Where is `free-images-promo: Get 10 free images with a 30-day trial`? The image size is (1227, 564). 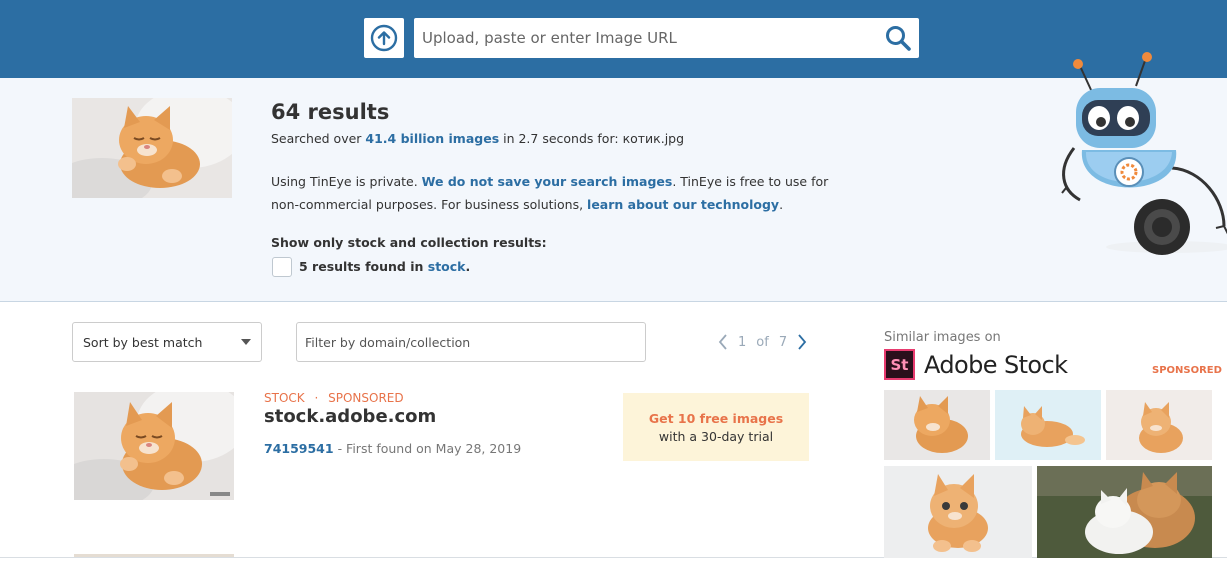 free-images-promo: Get 10 free images with a 30-day trial is located at coordinates (716, 427).